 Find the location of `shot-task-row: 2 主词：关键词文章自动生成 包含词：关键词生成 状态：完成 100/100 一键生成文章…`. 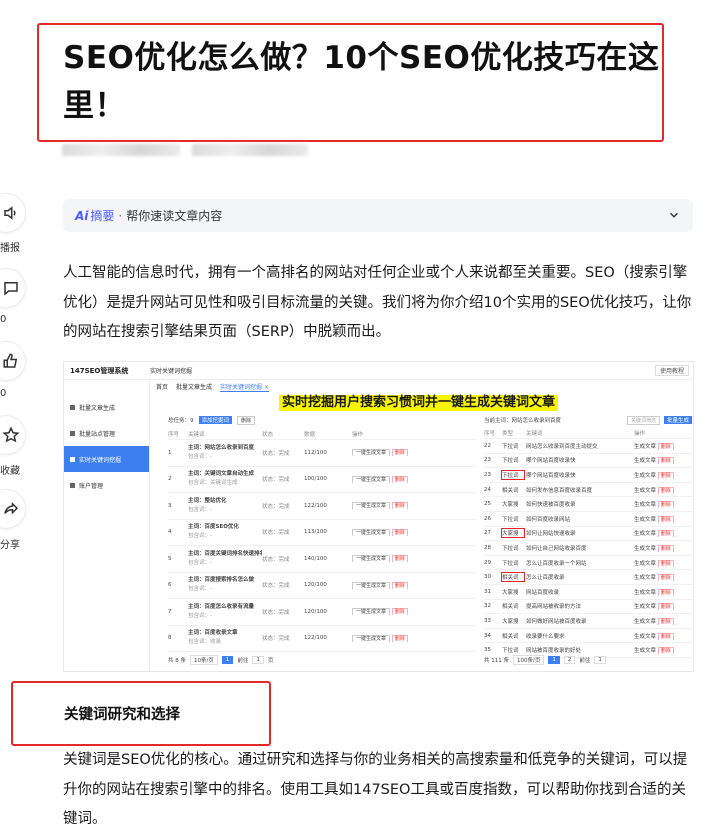

shot-task-row: 2 主词：关键词文章自动生成 包含词：关键词生成 状态：完成 100/100 一键生成文章… is located at coordinates (322, 480).